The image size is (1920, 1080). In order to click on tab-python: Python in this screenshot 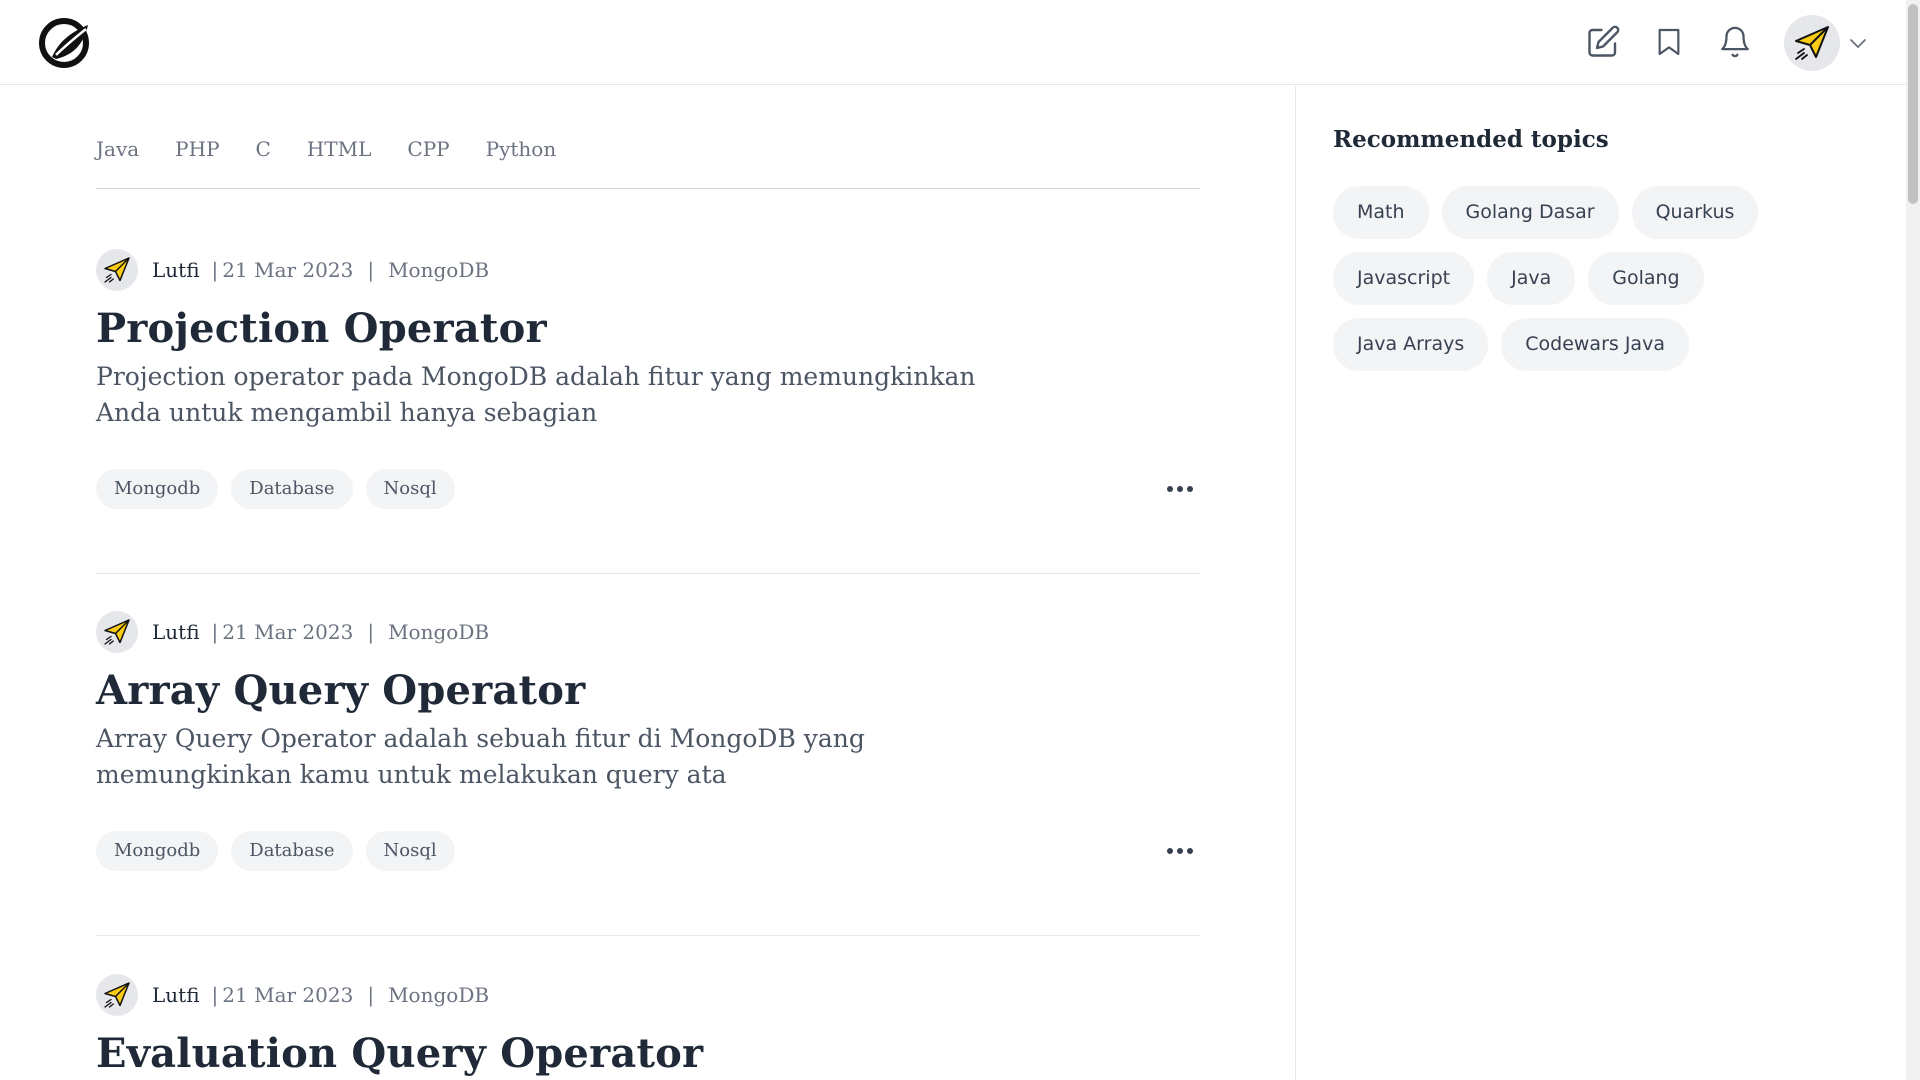, I will do `click(521, 149)`.